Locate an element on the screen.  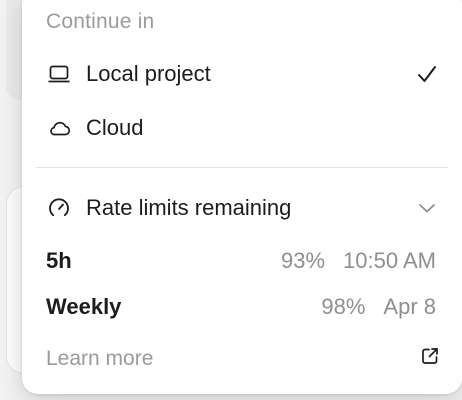
menu-item-label: Local project is located at coordinates (148, 73).